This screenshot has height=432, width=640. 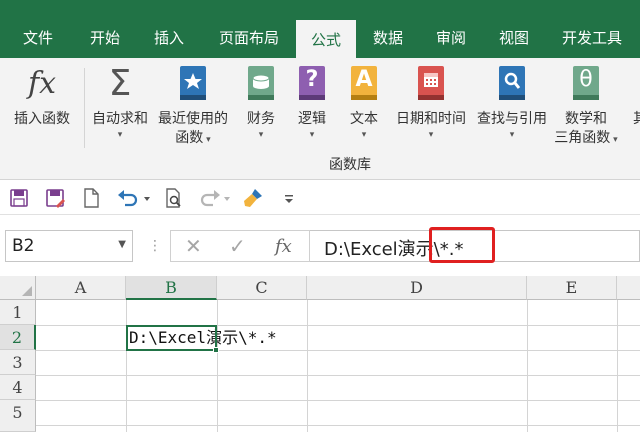 I want to click on financial-button: 财务 ▾, so click(x=261, y=102).